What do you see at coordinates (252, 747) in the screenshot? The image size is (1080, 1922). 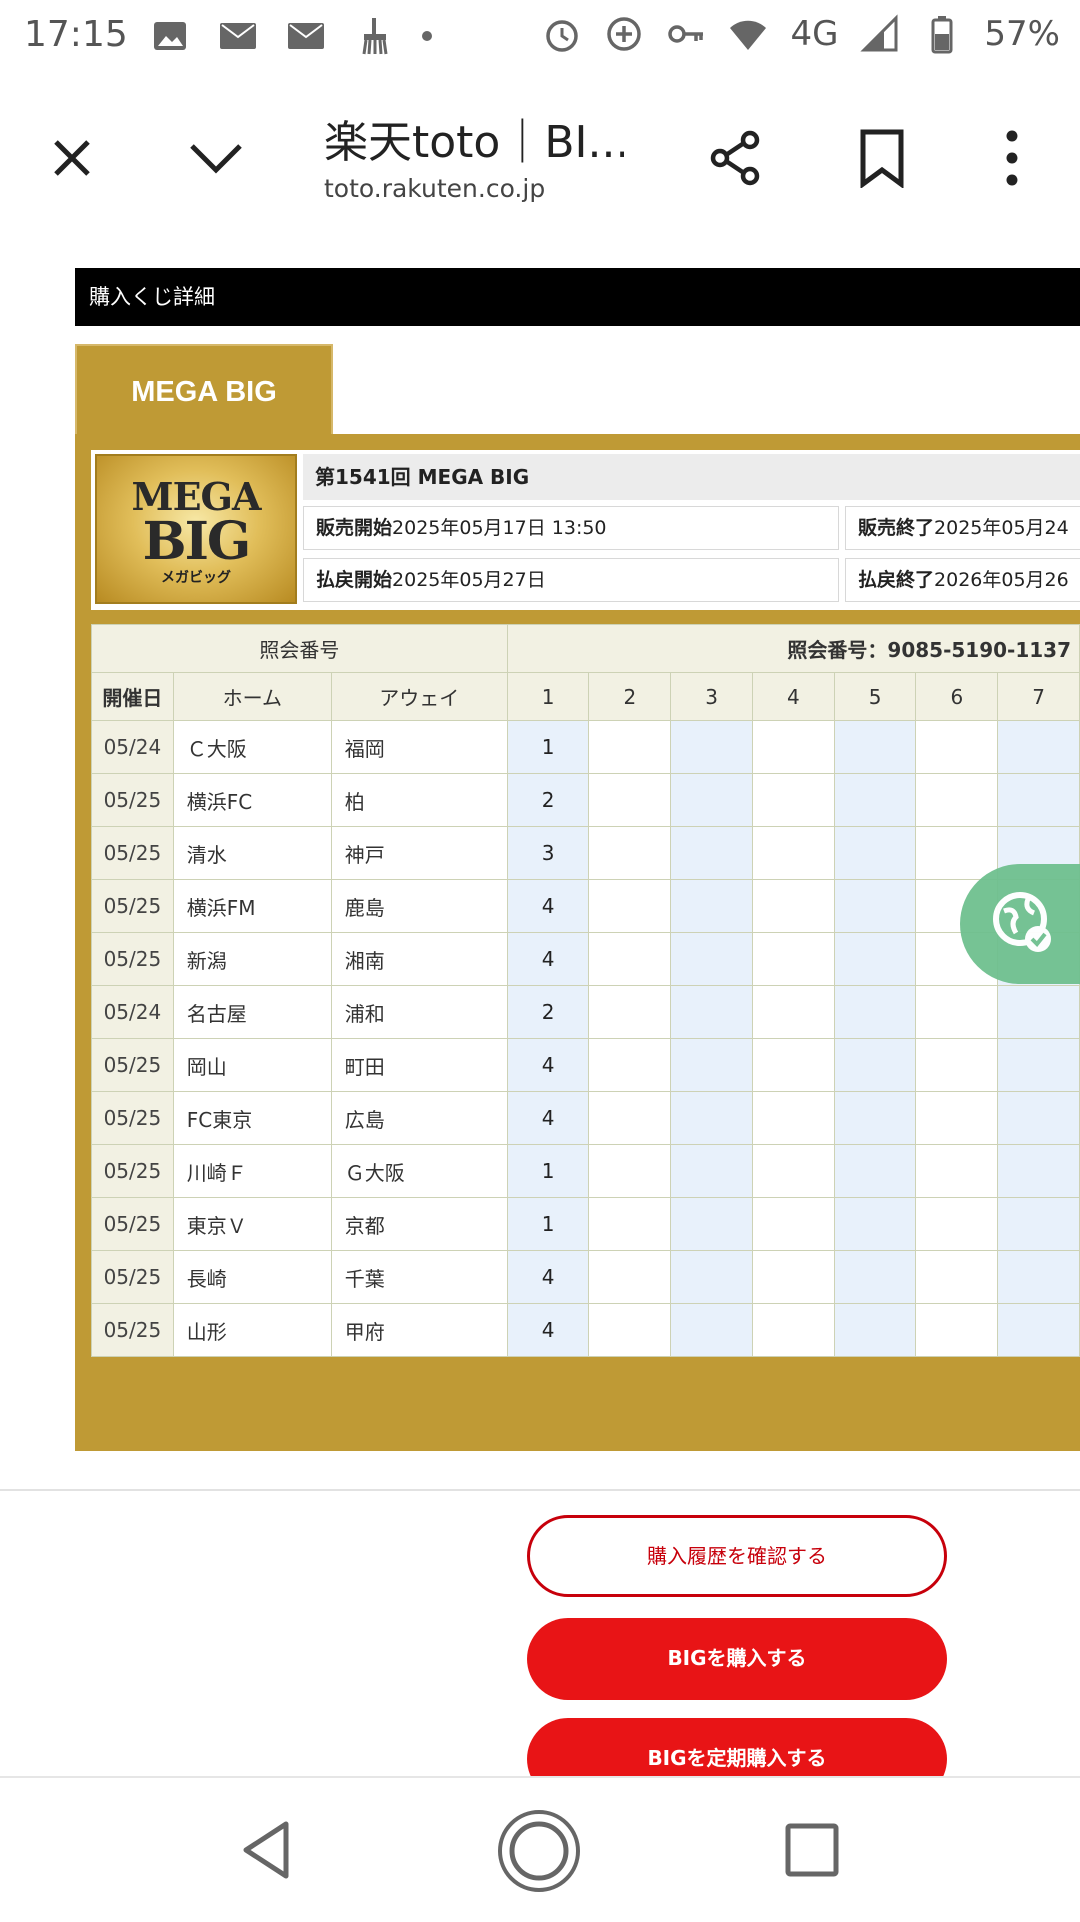 I see `home-team: Ｃ大阪` at bounding box center [252, 747].